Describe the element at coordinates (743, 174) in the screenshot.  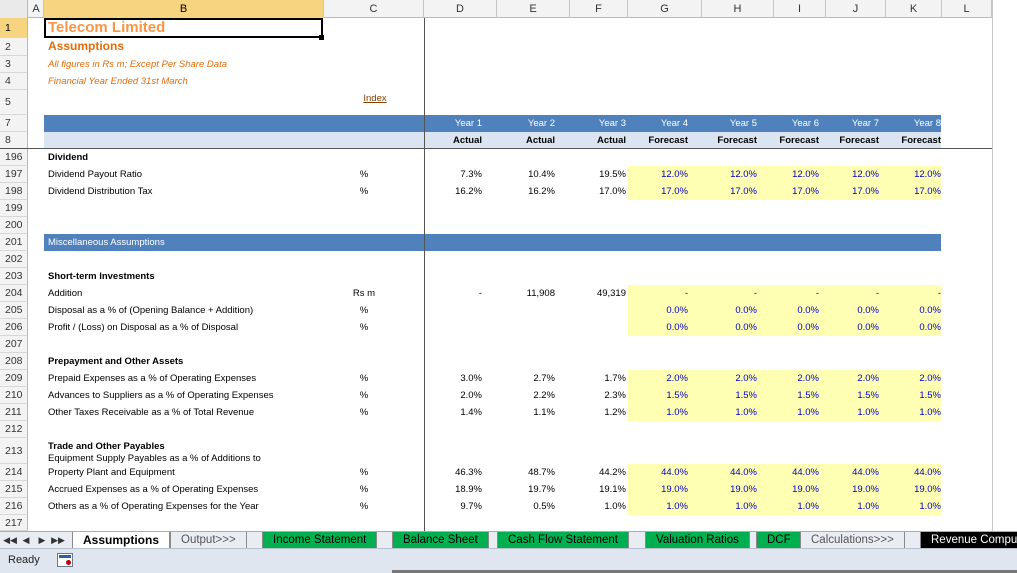
I see `dividend-payout-value: 12.0%` at that location.